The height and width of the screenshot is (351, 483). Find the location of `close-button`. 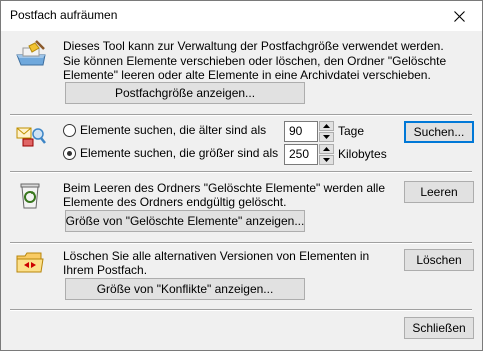

close-button is located at coordinates (459, 16).